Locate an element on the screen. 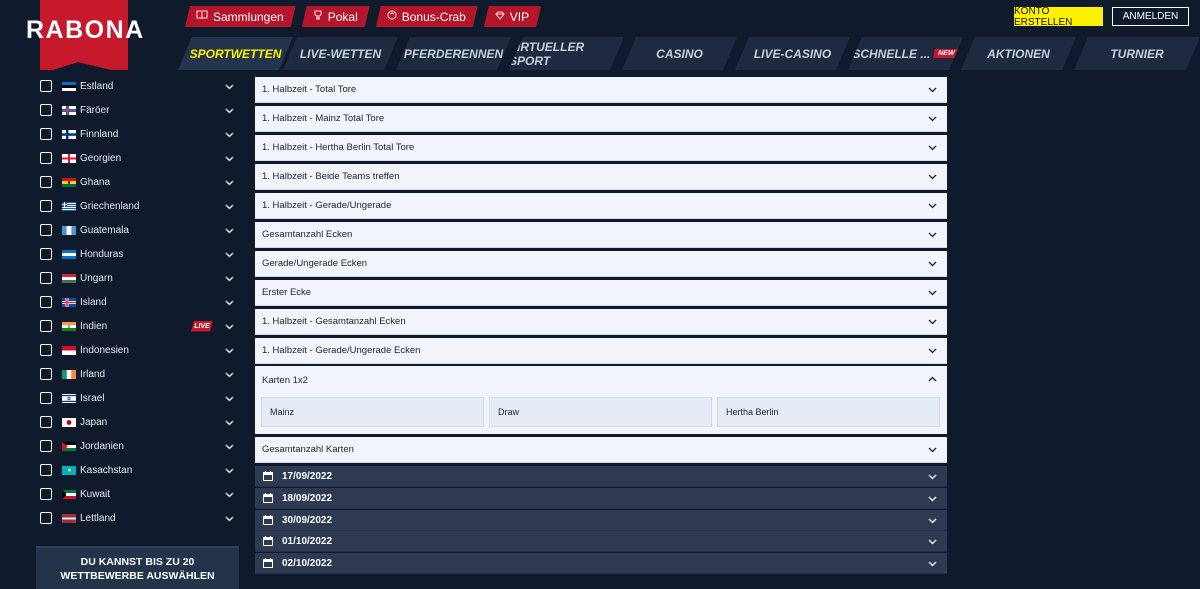 Image resolution: width=1200 pixels, height=589 pixels. market-row: 1. Halbzeit - Mainz Total Tore is located at coordinates (601, 119).